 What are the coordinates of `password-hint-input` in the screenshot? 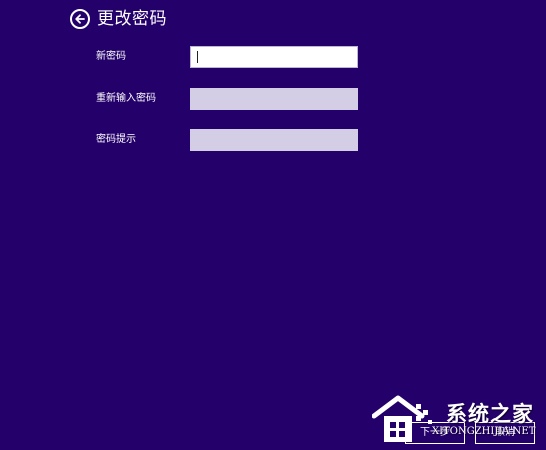 It's located at (274, 140).